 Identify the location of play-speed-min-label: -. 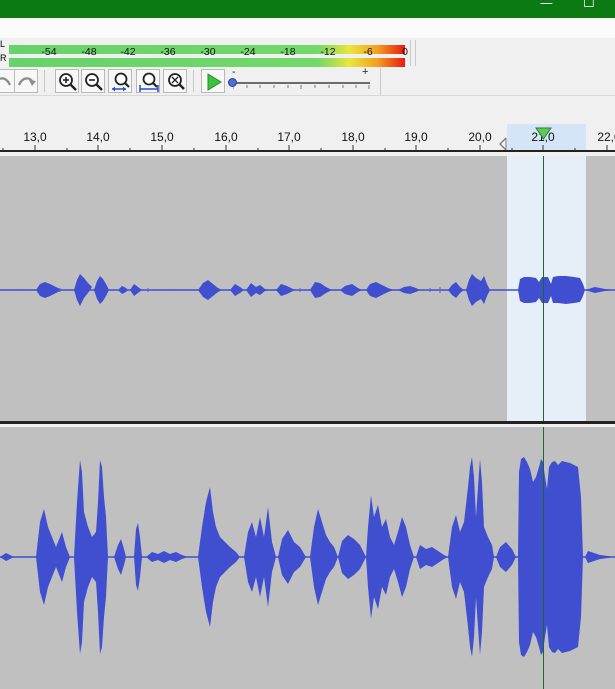
(234, 72).